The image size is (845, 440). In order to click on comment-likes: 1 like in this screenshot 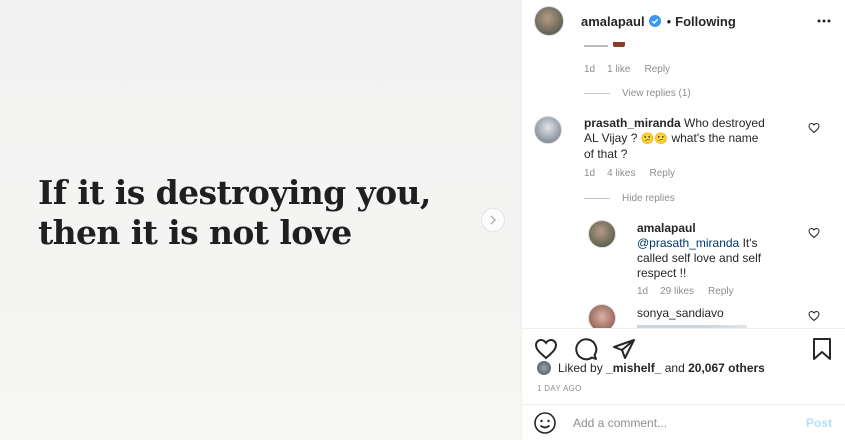, I will do `click(618, 69)`.